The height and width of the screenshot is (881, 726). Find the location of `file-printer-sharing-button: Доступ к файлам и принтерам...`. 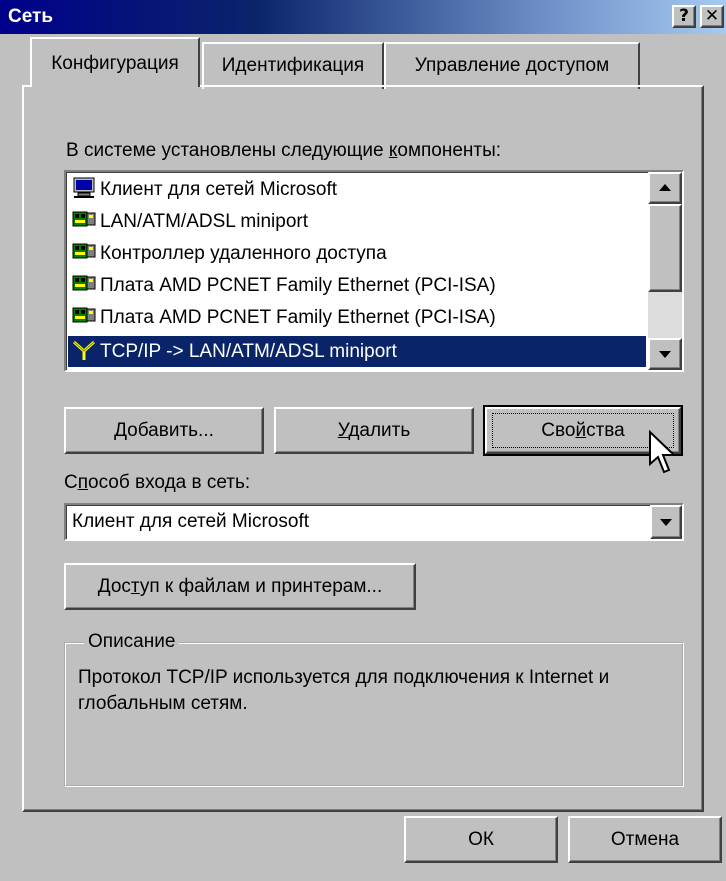

file-printer-sharing-button: Доступ к файлам и принтерам... is located at coordinates (240, 586).